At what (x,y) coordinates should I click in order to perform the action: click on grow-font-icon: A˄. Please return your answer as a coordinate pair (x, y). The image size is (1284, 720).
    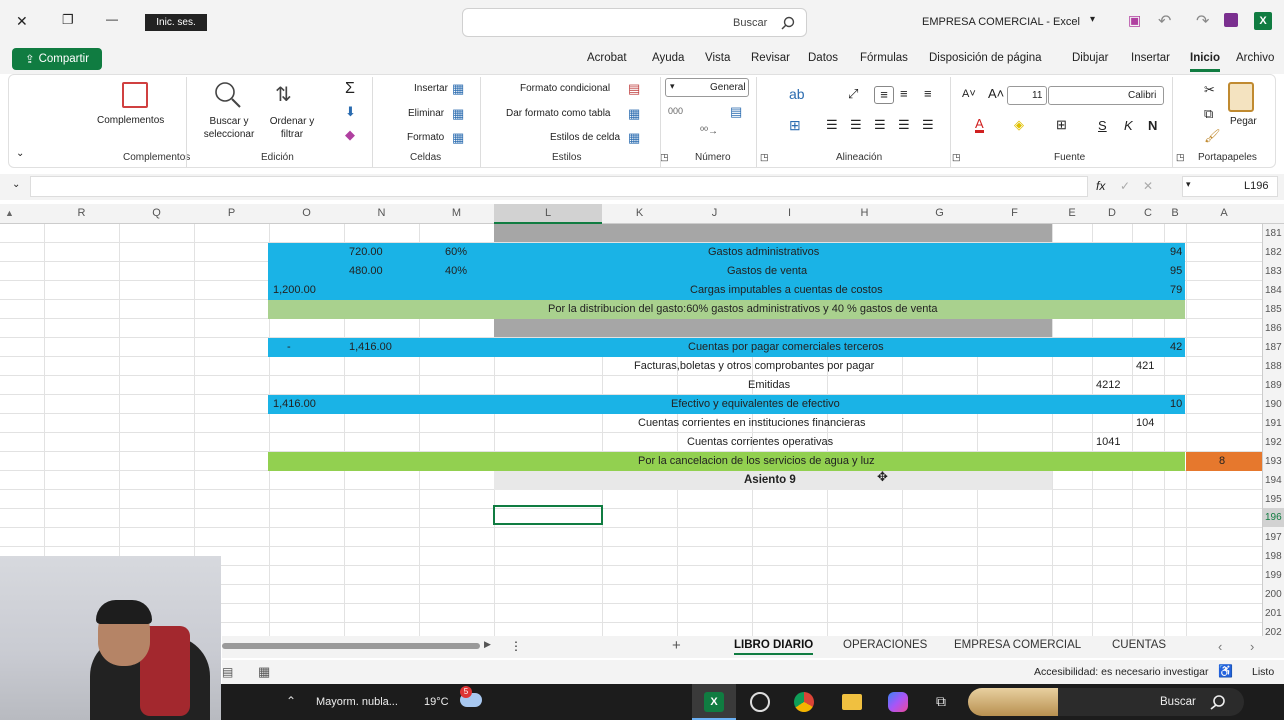
    Looking at the image, I should click on (996, 93).